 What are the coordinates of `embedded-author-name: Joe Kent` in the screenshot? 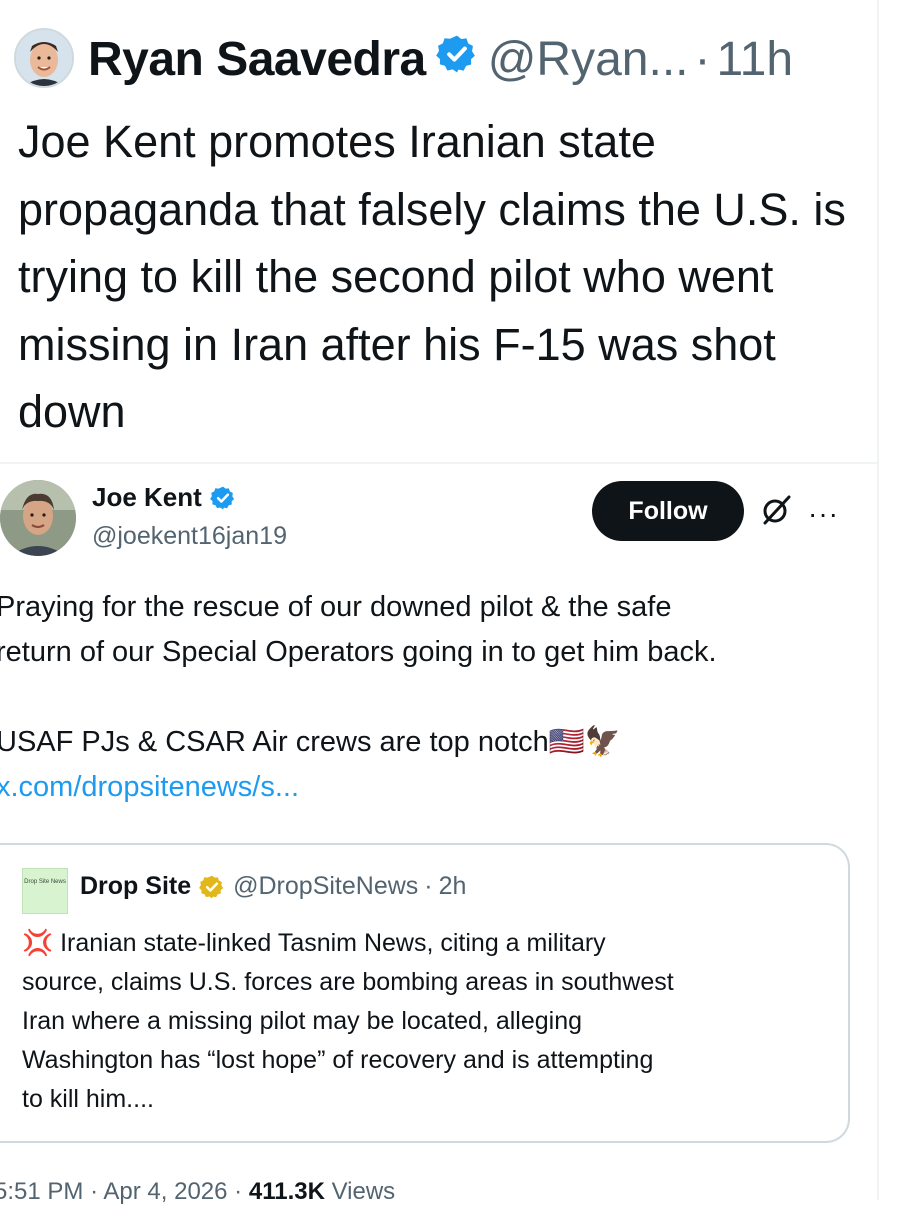 It's located at (147, 497).